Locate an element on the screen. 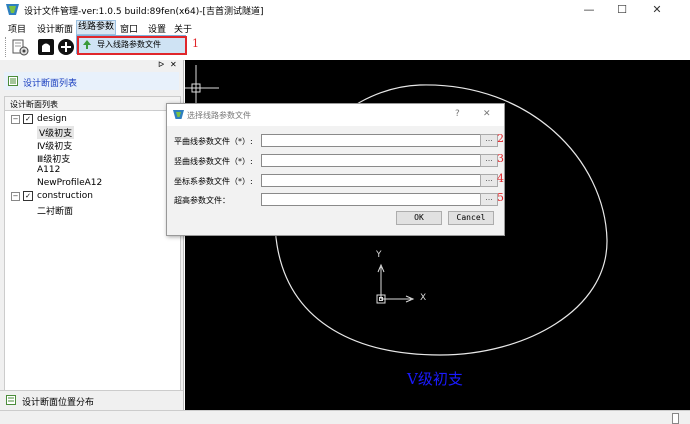 The image size is (690, 424). annotation-number-3: 3 is located at coordinates (500, 158).